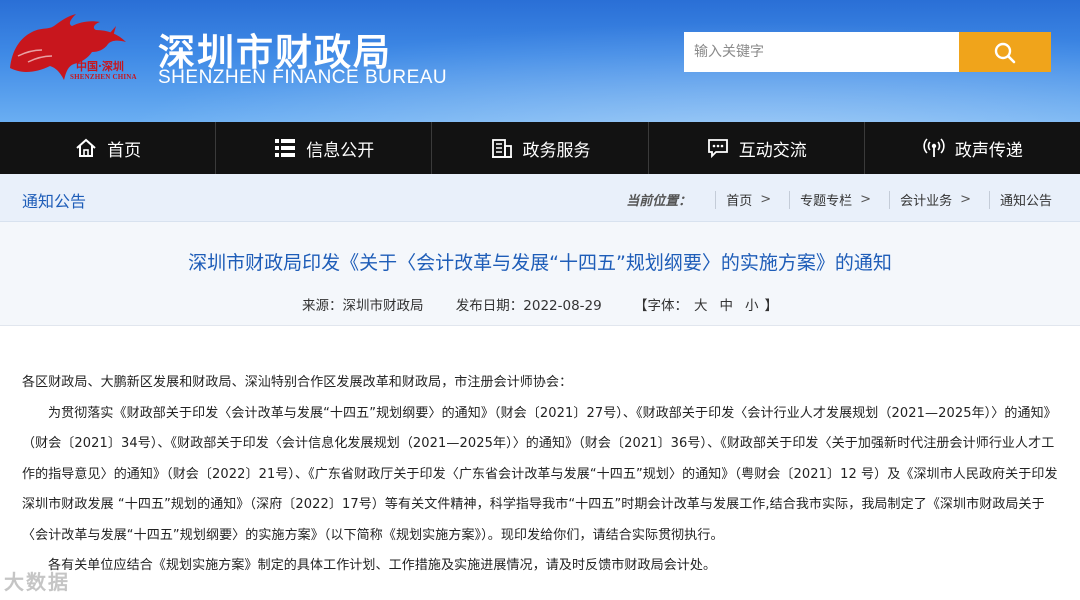  What do you see at coordinates (103, 77) in the screenshot?
I see `logo-caption-en: SHENZHEN CHINA` at bounding box center [103, 77].